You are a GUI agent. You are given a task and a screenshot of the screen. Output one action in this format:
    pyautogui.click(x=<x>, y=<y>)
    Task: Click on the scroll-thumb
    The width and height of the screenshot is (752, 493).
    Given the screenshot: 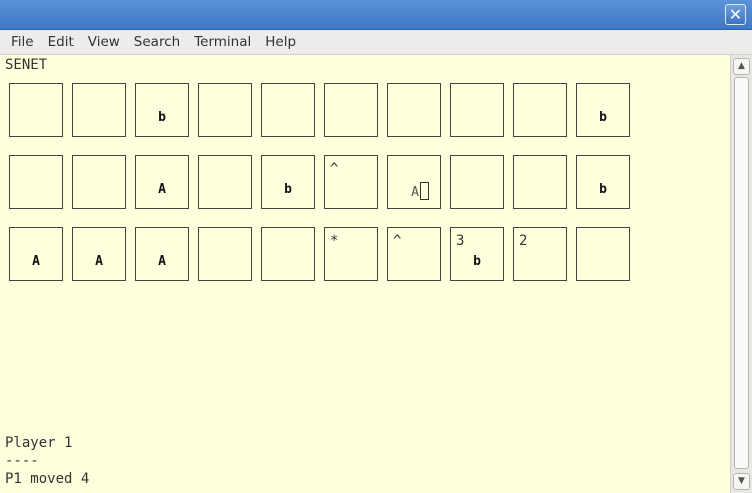 What is the action you would take?
    pyautogui.click(x=741, y=273)
    